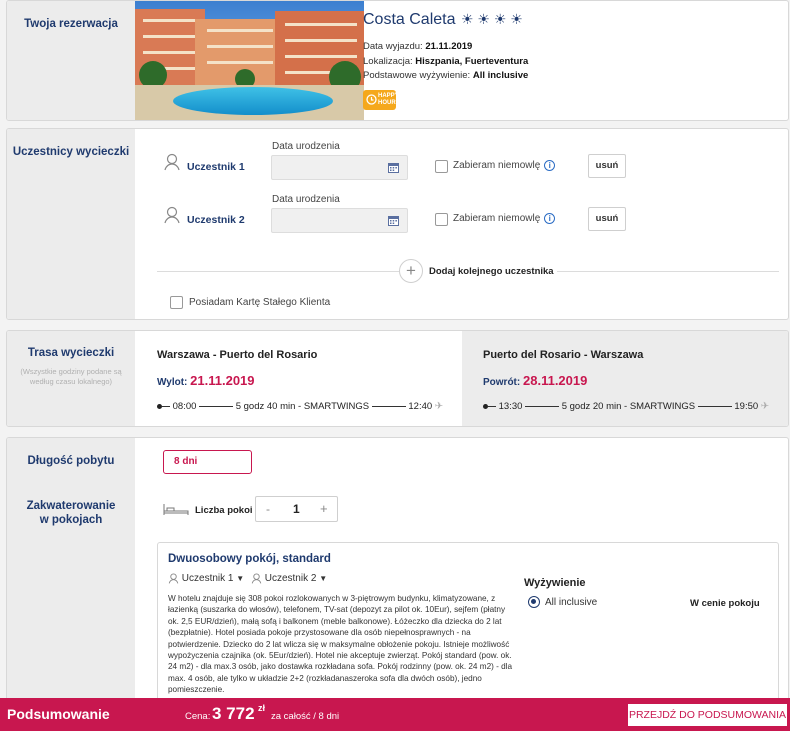 The height and width of the screenshot is (731, 790). Describe the element at coordinates (249, 559) in the screenshot. I see `room-title: Dwuosobowy pokój, standard` at that location.